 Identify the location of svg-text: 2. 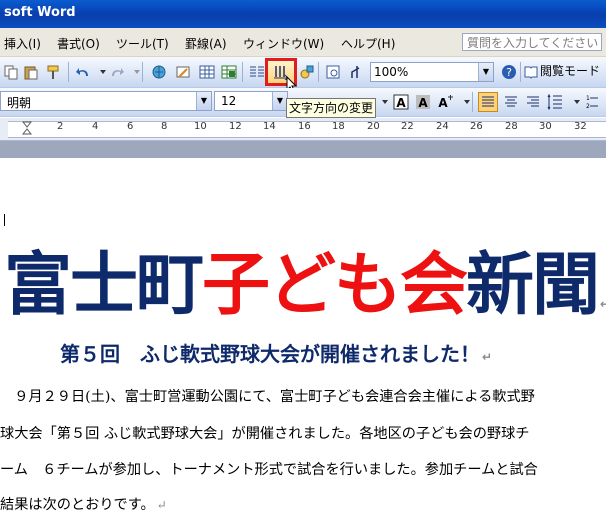
(588, 106).